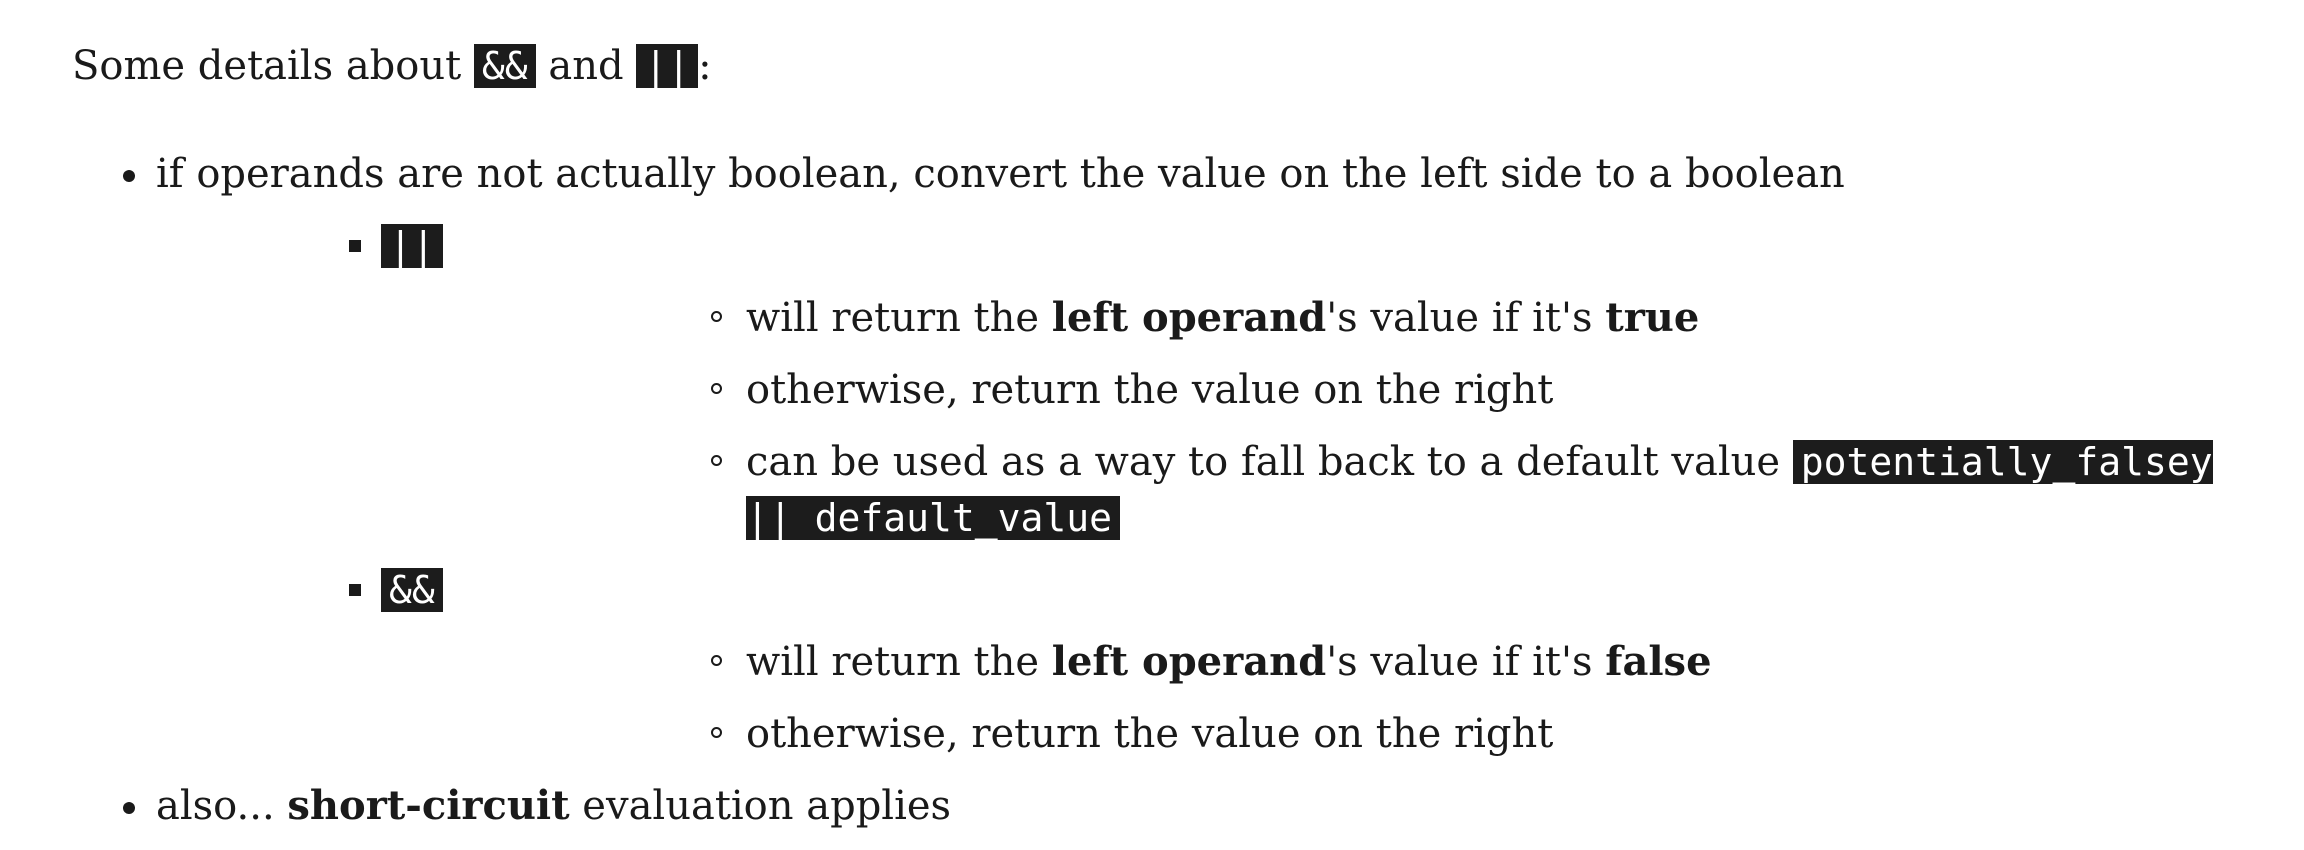  What do you see at coordinates (1172, 806) in the screenshot?
I see `list-item-short-circuit: also... short-circuit evaluation applies` at bounding box center [1172, 806].